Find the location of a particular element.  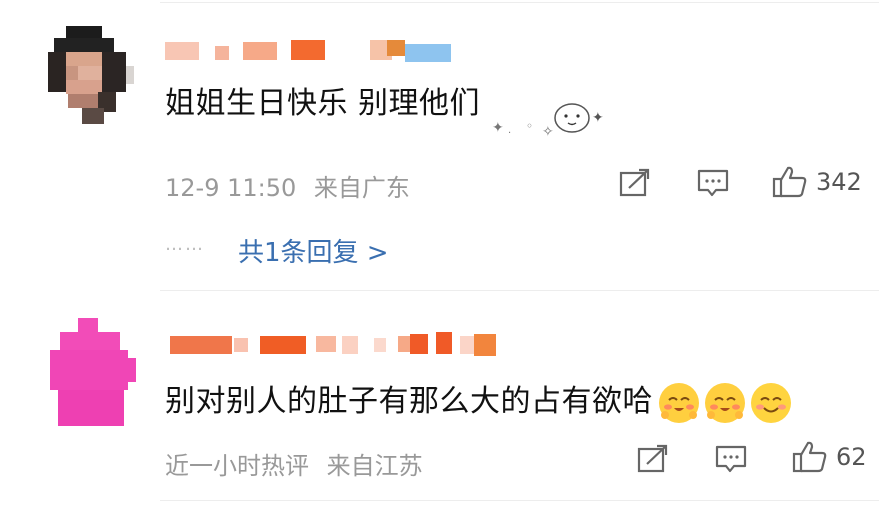

comment-location: 来自广东 is located at coordinates (361, 188).